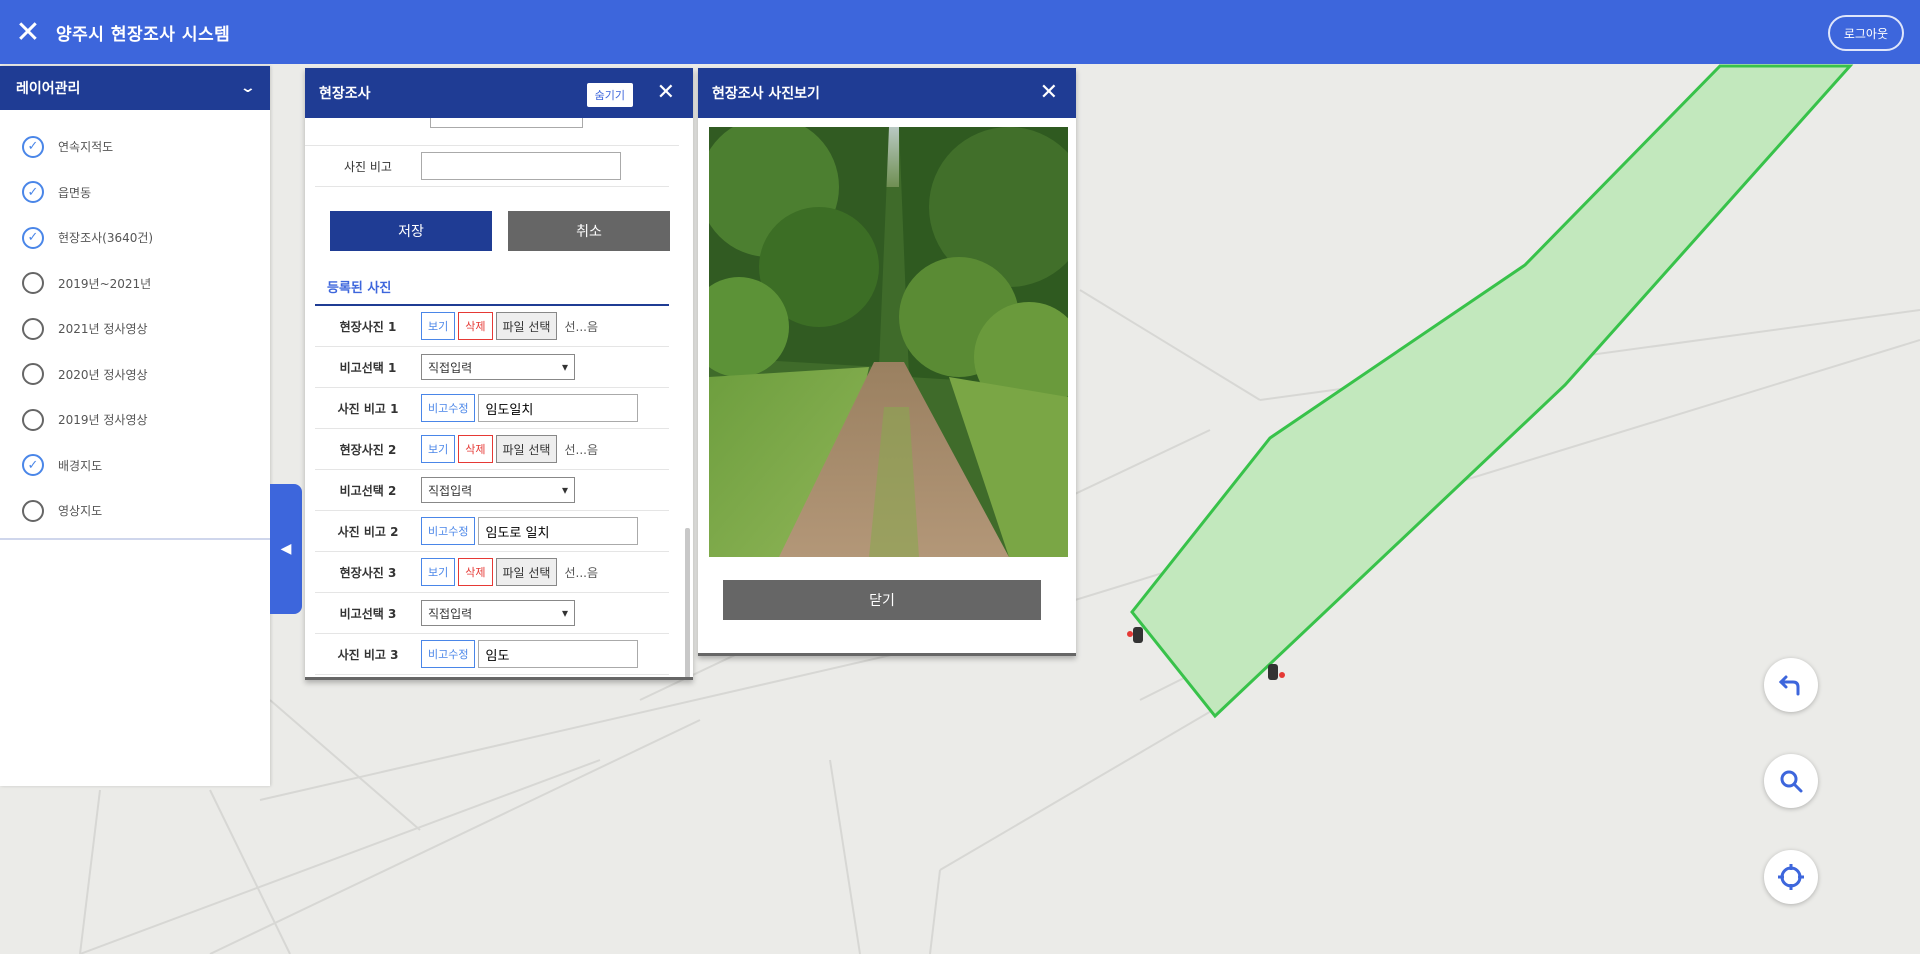  What do you see at coordinates (368, 449) in the screenshot?
I see `photo-label: 현장사진 2` at bounding box center [368, 449].